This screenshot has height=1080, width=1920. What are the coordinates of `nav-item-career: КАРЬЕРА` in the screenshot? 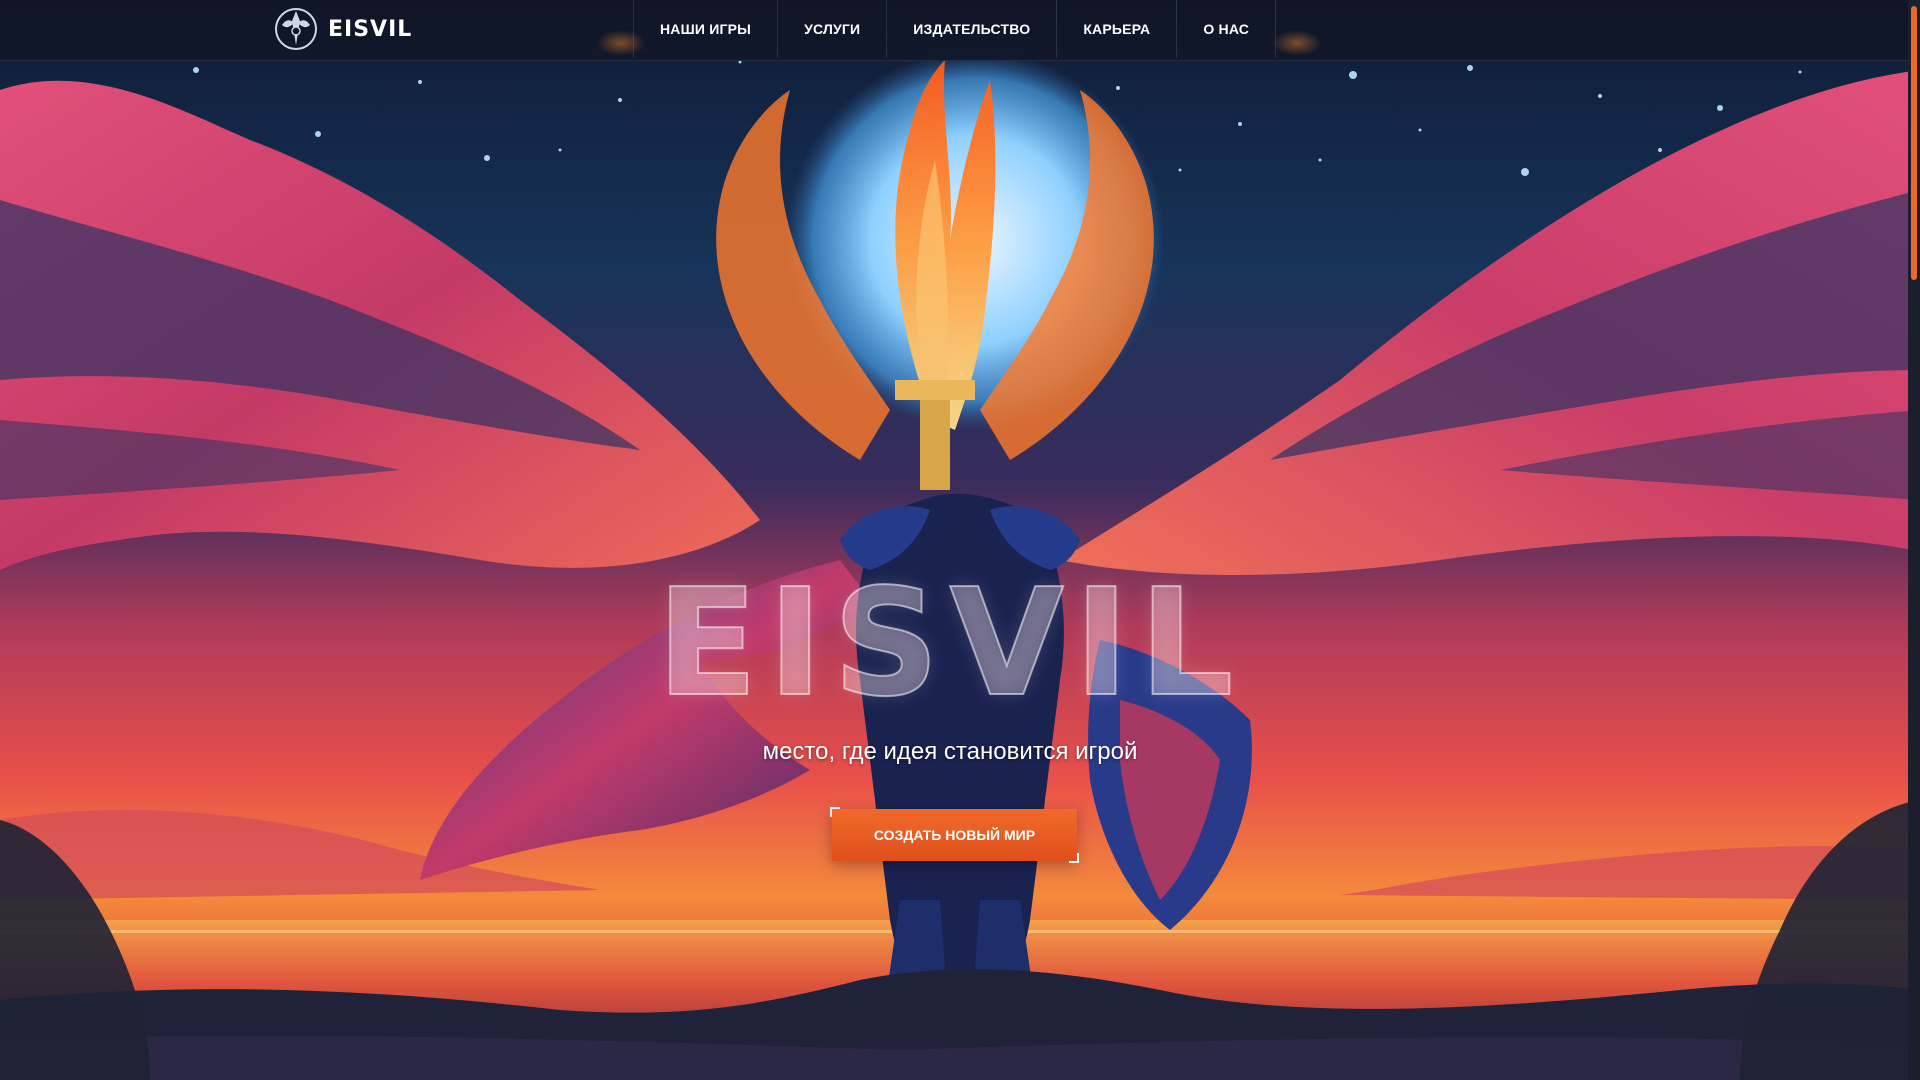 It's located at (1116, 29).